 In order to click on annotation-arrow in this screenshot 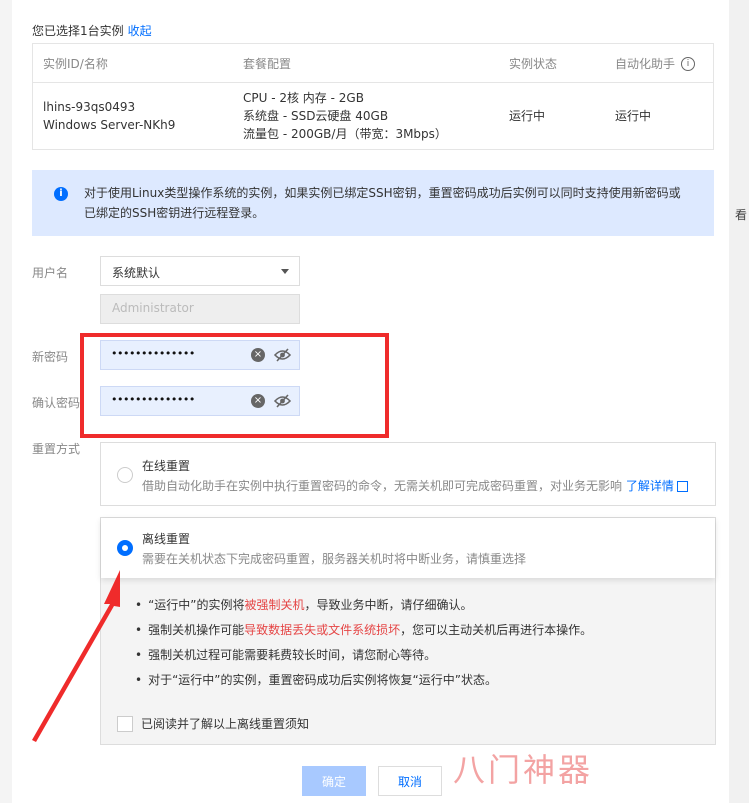, I will do `click(76, 656)`.